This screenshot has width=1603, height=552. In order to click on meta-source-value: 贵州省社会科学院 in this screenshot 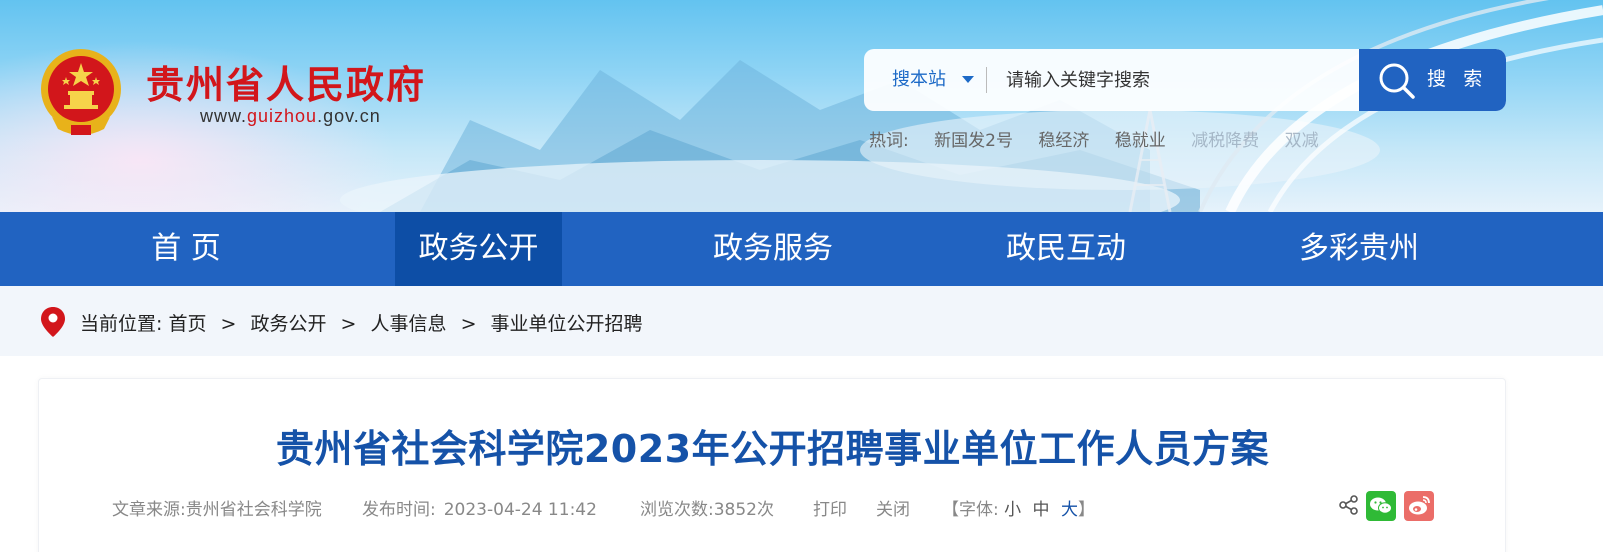, I will do `click(253, 510)`.